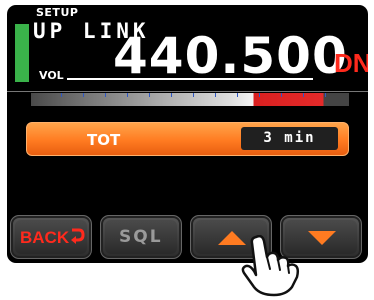 The height and width of the screenshot is (300, 374). I want to click on signal-meter, so click(190, 99).